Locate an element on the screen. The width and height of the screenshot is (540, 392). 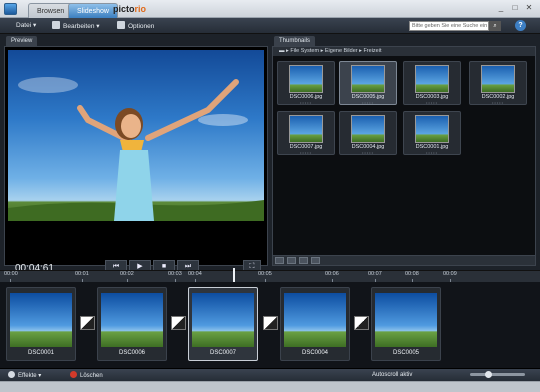
drive-icon: ▬ is located at coordinates (282, 51).